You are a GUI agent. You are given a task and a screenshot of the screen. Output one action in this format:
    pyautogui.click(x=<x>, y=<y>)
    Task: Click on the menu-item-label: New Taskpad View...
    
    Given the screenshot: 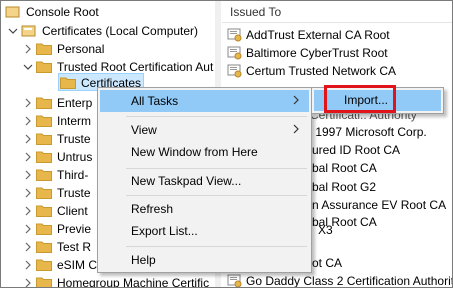 What is the action you would take?
    pyautogui.click(x=186, y=181)
    